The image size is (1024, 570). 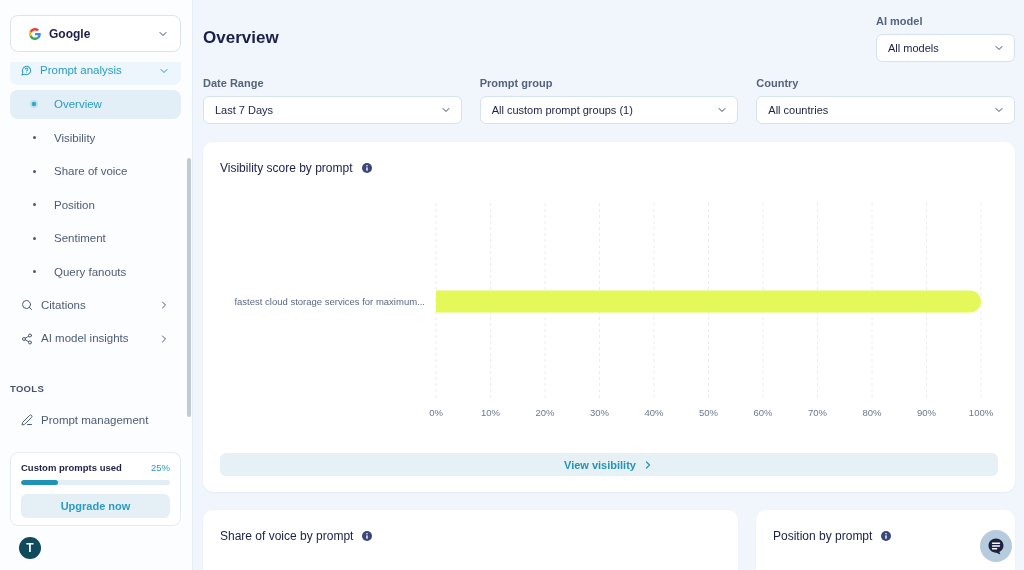 What do you see at coordinates (234, 83) in the screenshot?
I see `filter-label: Date Range` at bounding box center [234, 83].